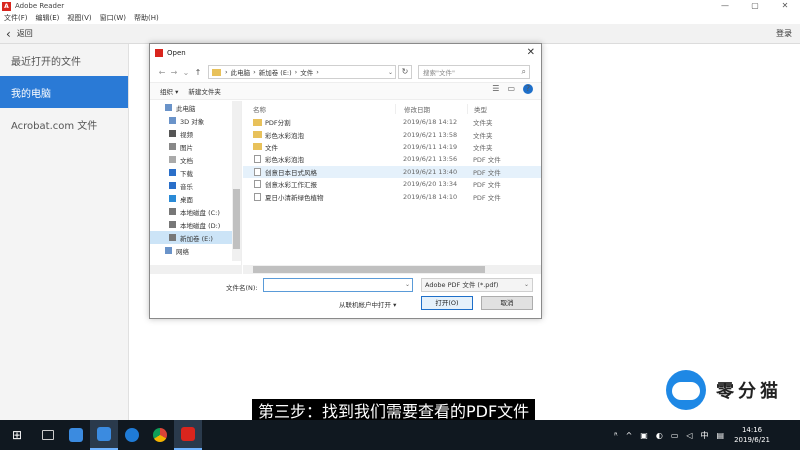  Describe the element at coordinates (319, 109) in the screenshot. I see `column-name: 名称` at that location.